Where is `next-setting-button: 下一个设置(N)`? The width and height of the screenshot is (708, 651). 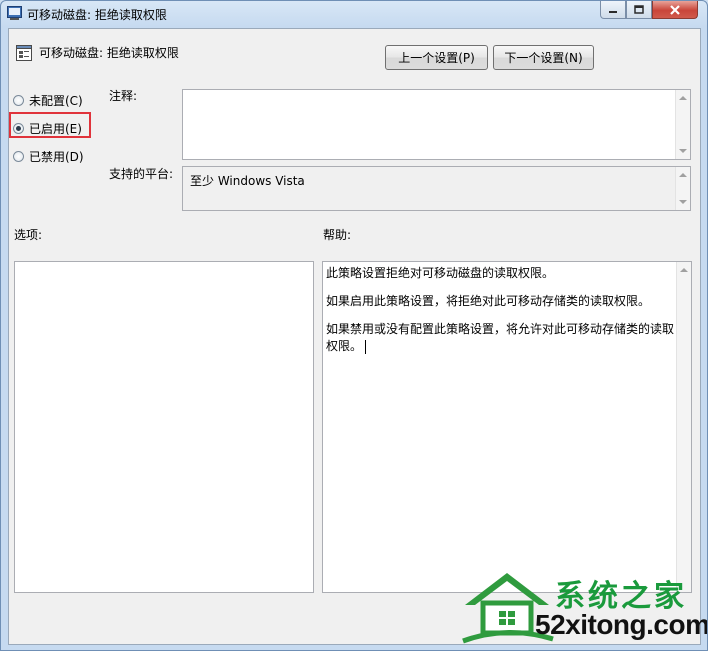
next-setting-button: 下一个设置(N) is located at coordinates (543, 57).